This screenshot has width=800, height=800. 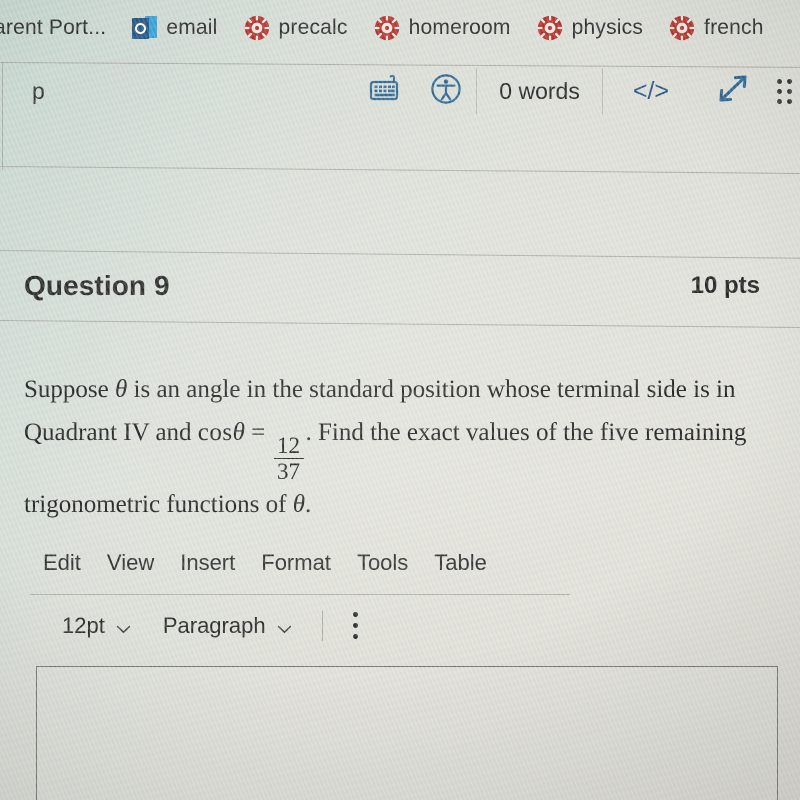 I want to click on rce-status-bar: p 0 words </>, so click(x=401, y=91).